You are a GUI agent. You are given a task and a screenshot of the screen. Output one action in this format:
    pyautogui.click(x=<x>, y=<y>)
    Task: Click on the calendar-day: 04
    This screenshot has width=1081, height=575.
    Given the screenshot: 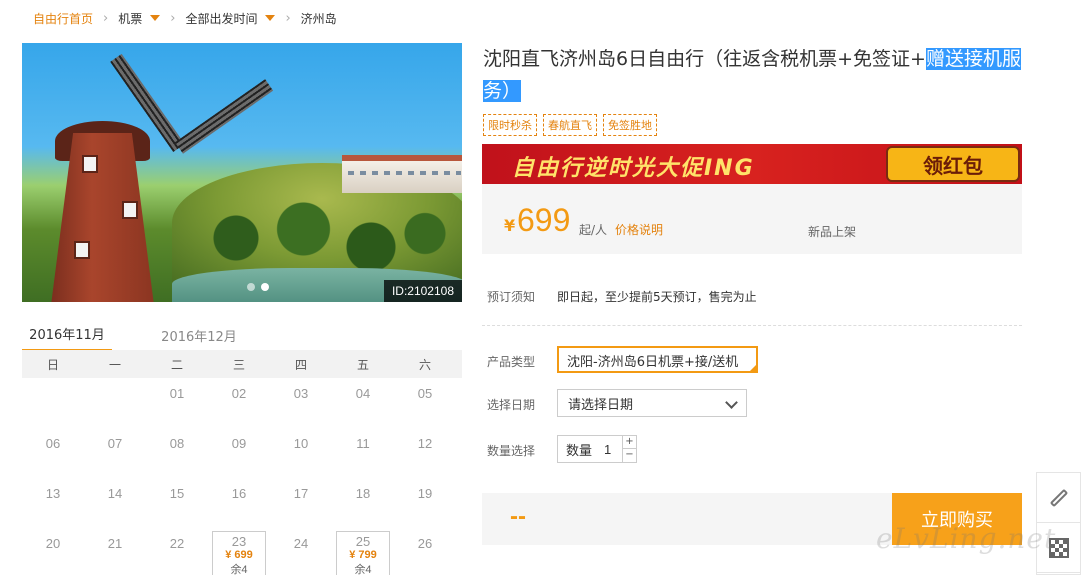 What is the action you would take?
    pyautogui.click(x=363, y=393)
    